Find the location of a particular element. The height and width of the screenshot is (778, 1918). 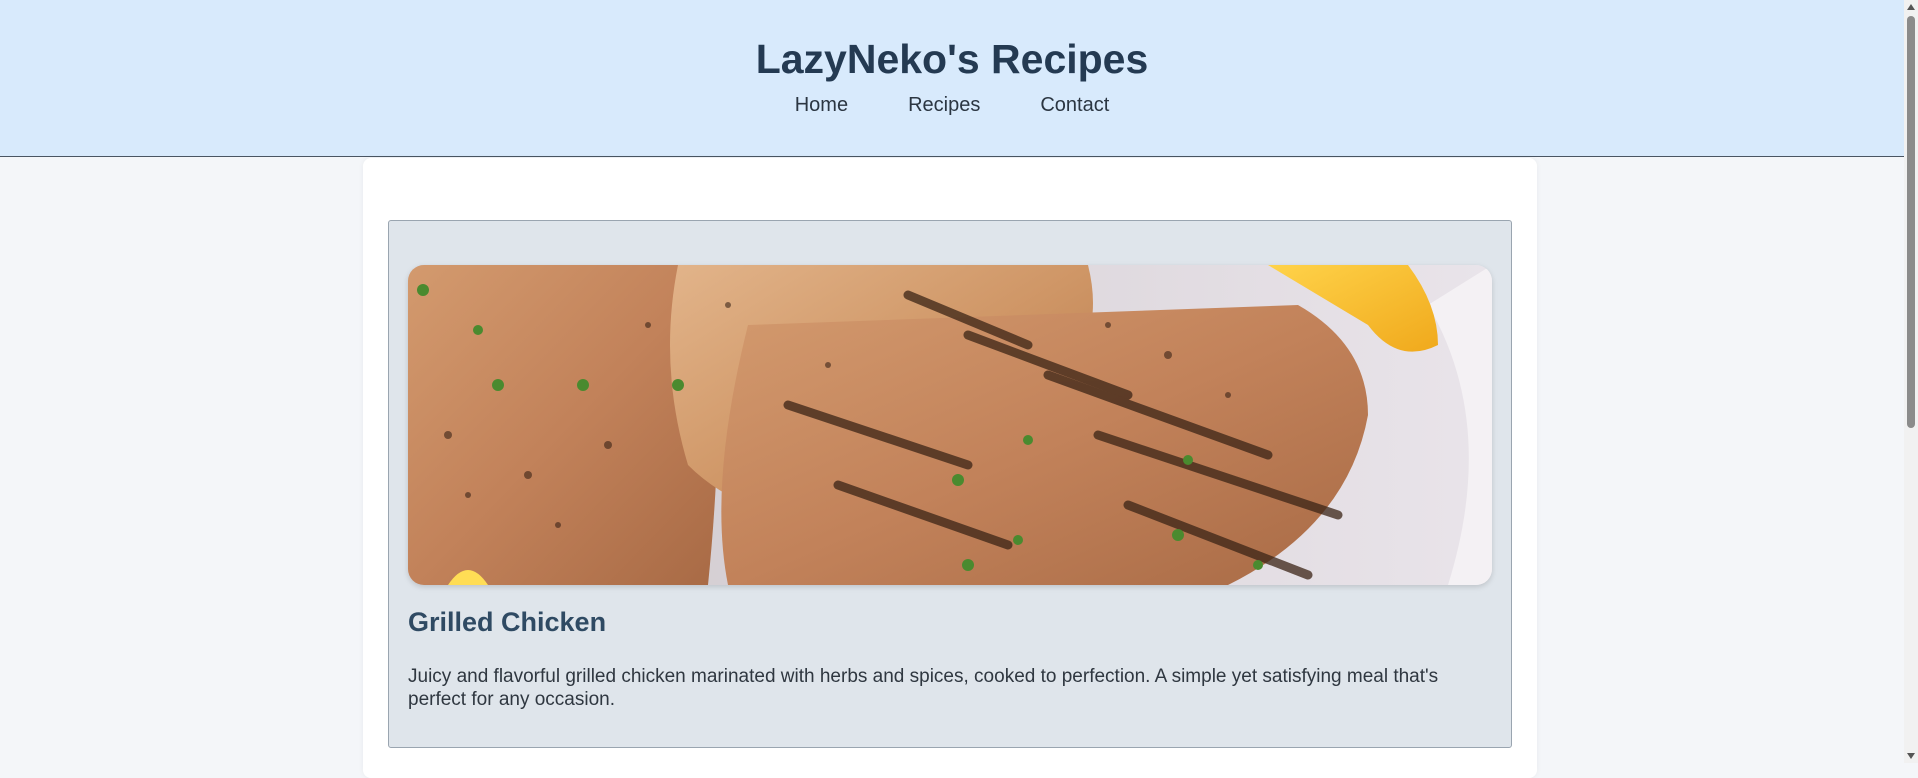

nav-link-recipes: Recipes is located at coordinates (944, 105).